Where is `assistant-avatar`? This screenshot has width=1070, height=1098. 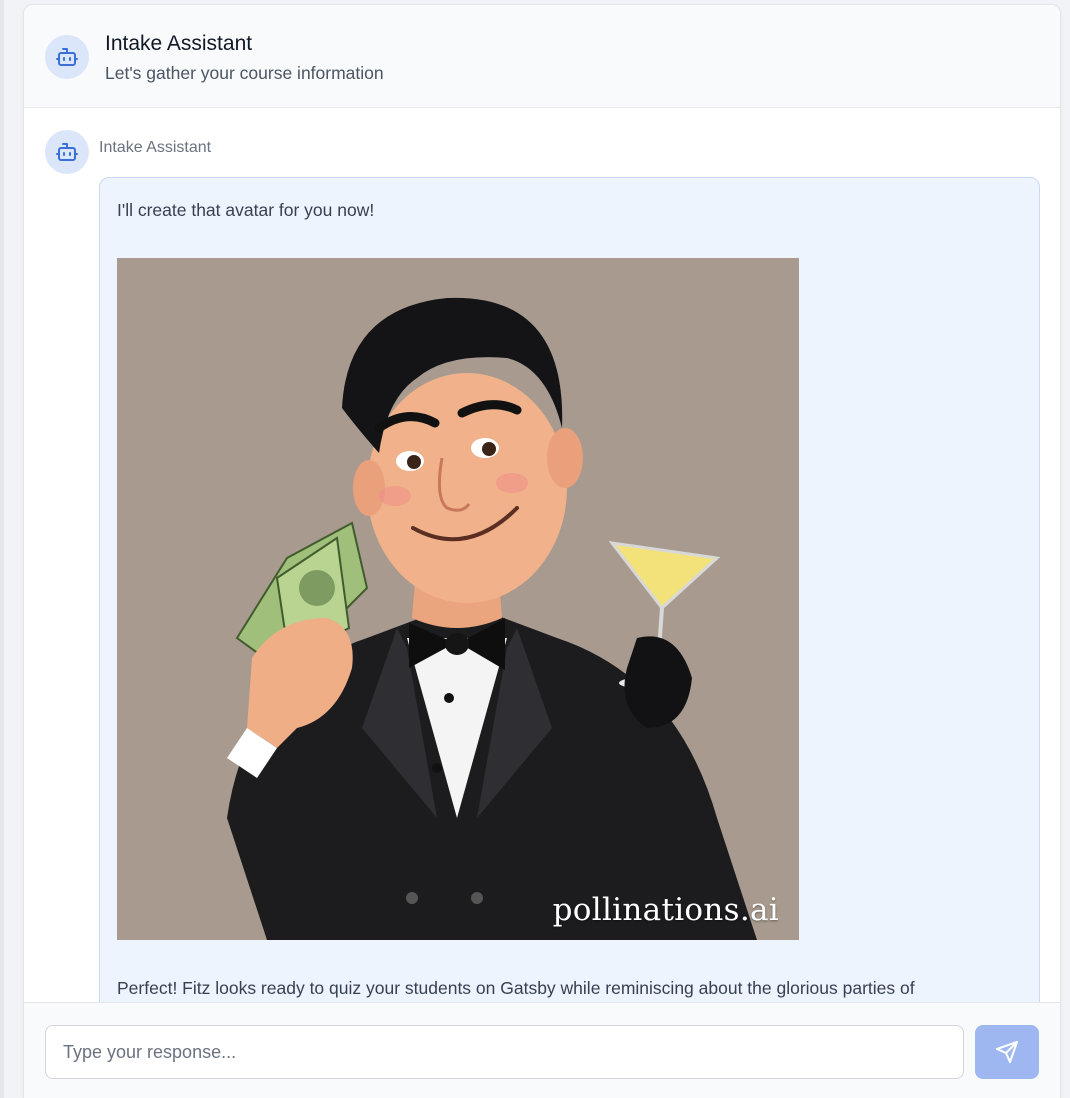
assistant-avatar is located at coordinates (67, 57).